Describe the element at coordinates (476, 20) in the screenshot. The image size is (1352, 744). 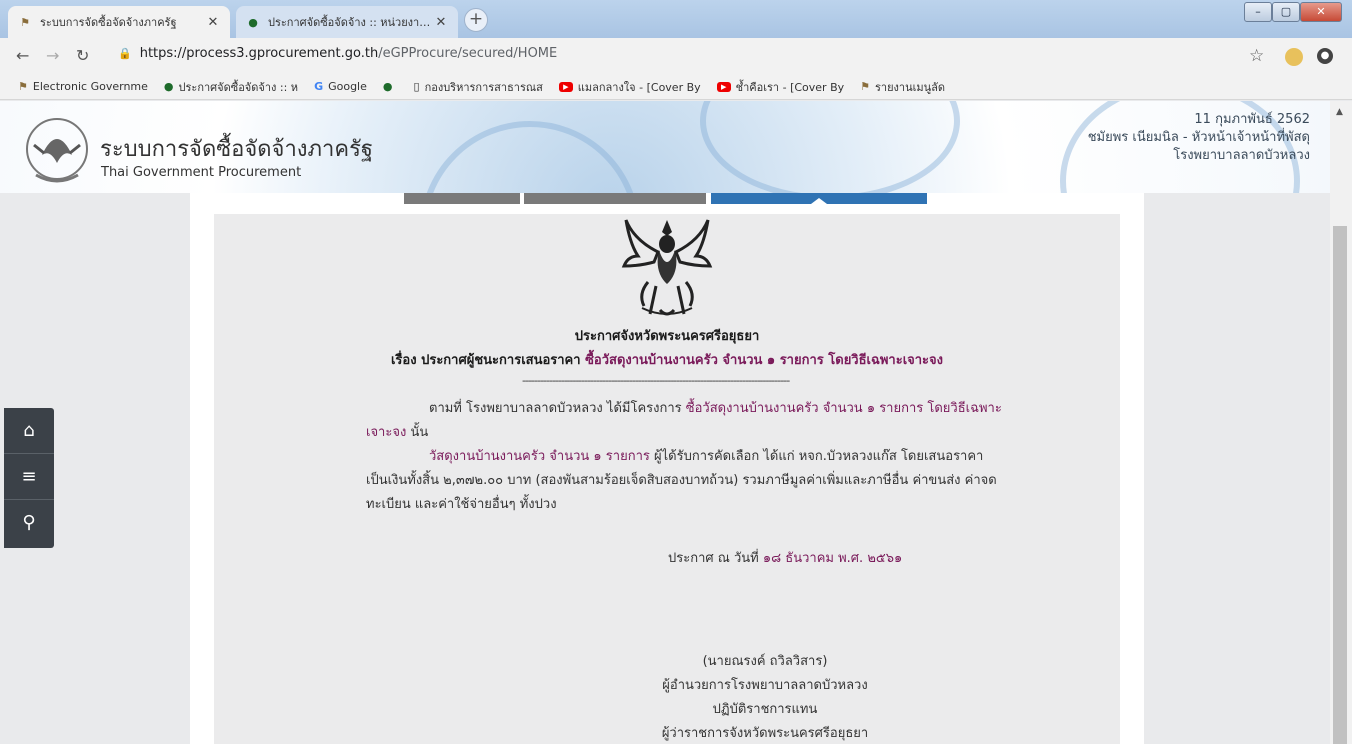
I see `new-tab-button: +` at that location.